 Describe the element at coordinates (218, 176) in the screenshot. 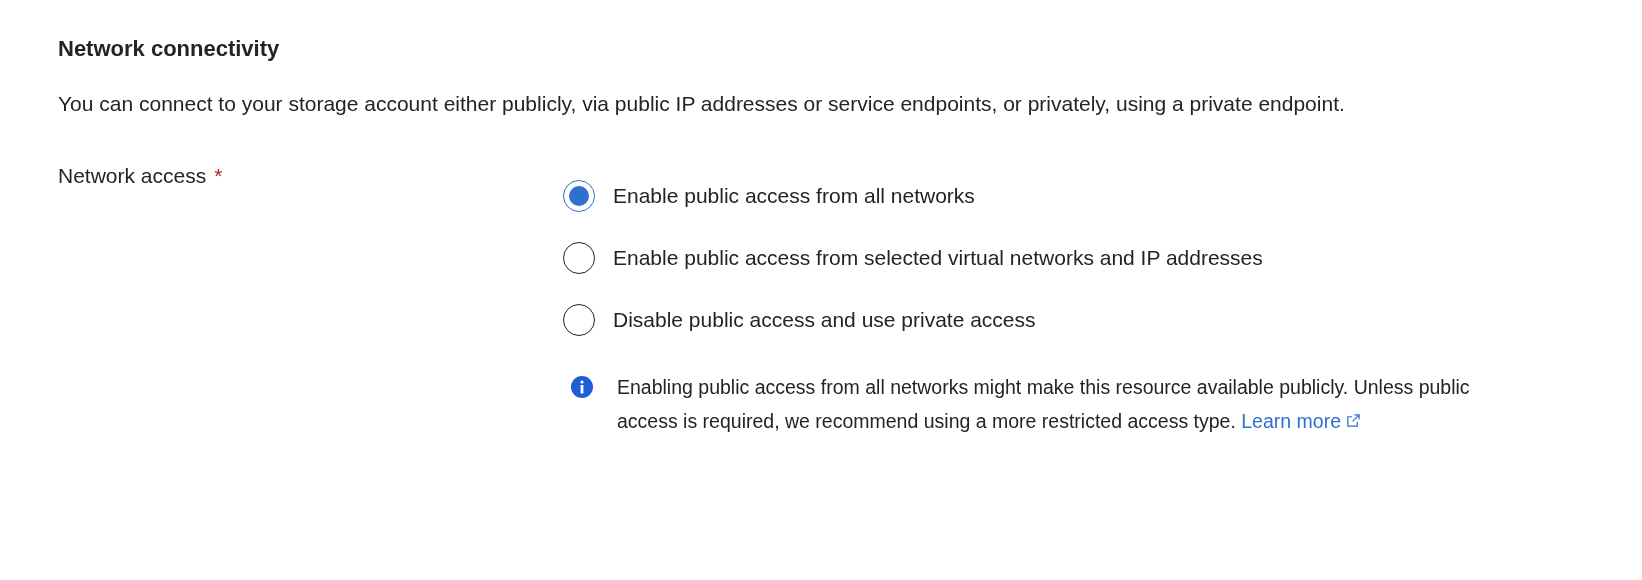

I see `required-mark: *` at that location.